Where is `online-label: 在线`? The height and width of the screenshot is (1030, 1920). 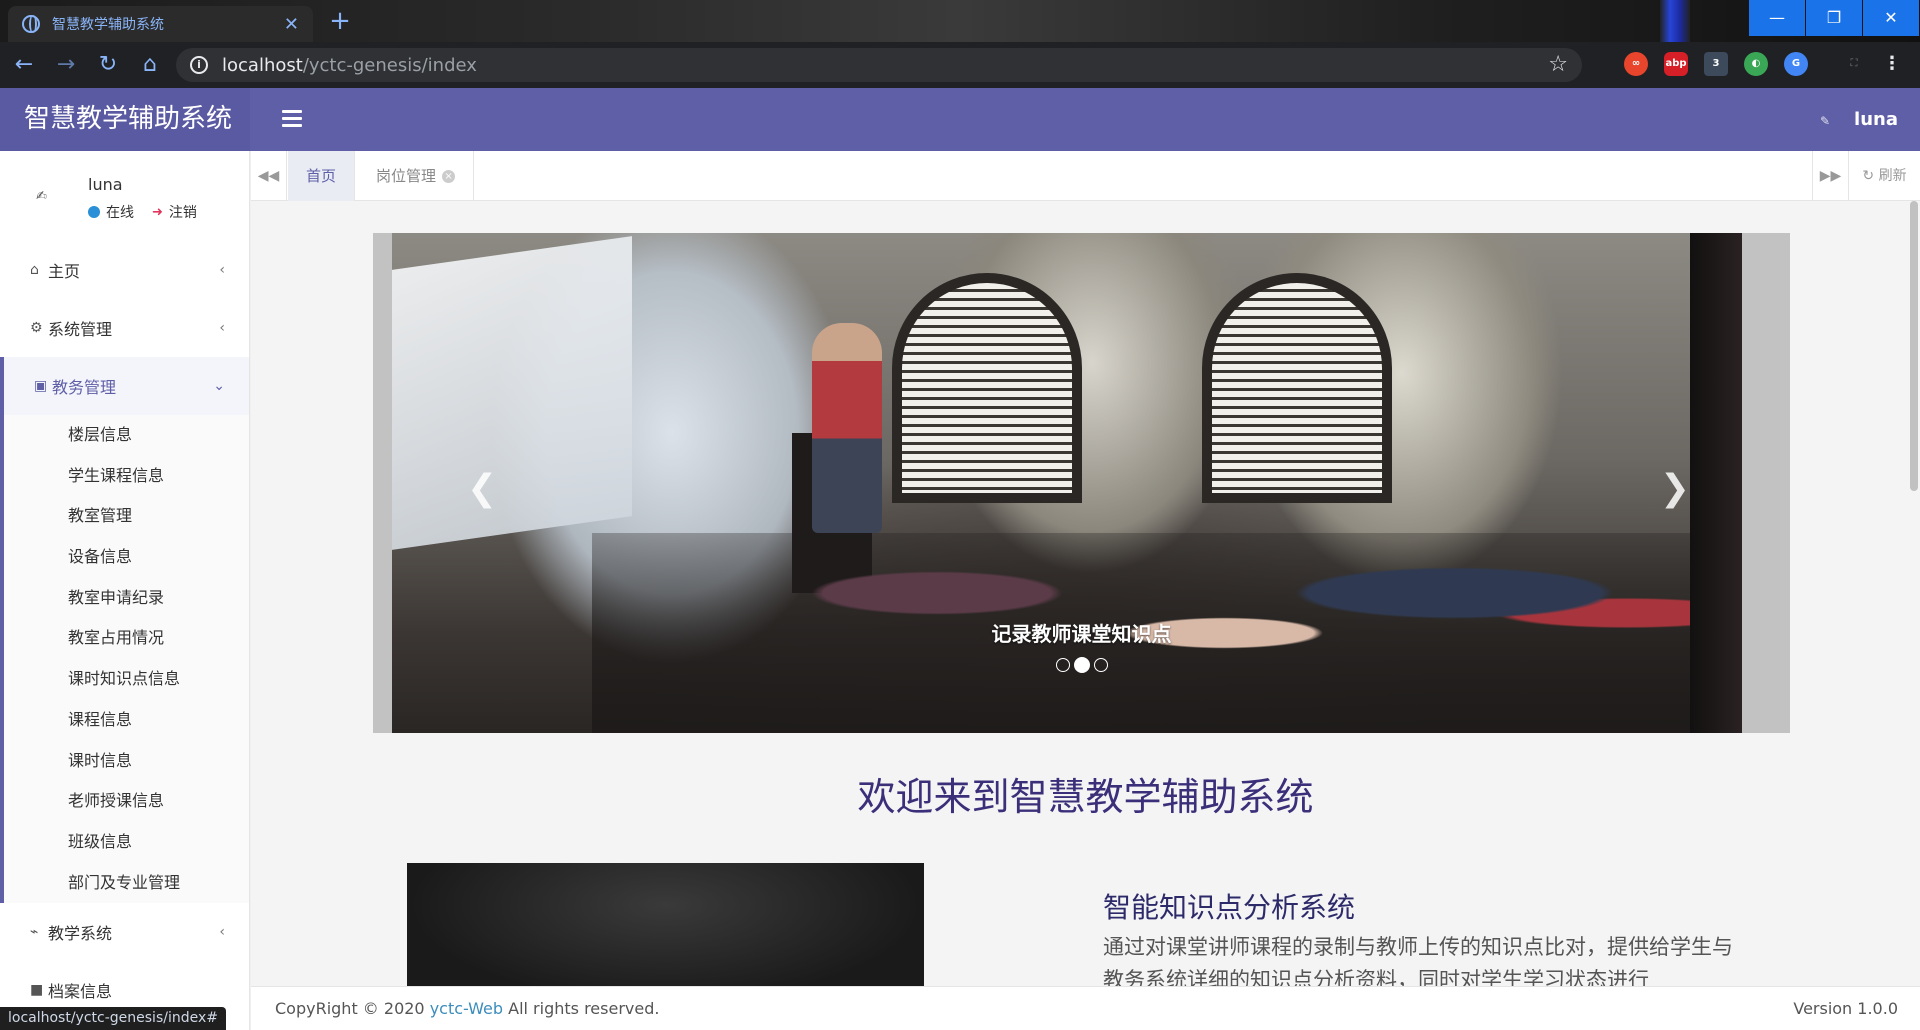
online-label: 在线 is located at coordinates (120, 213).